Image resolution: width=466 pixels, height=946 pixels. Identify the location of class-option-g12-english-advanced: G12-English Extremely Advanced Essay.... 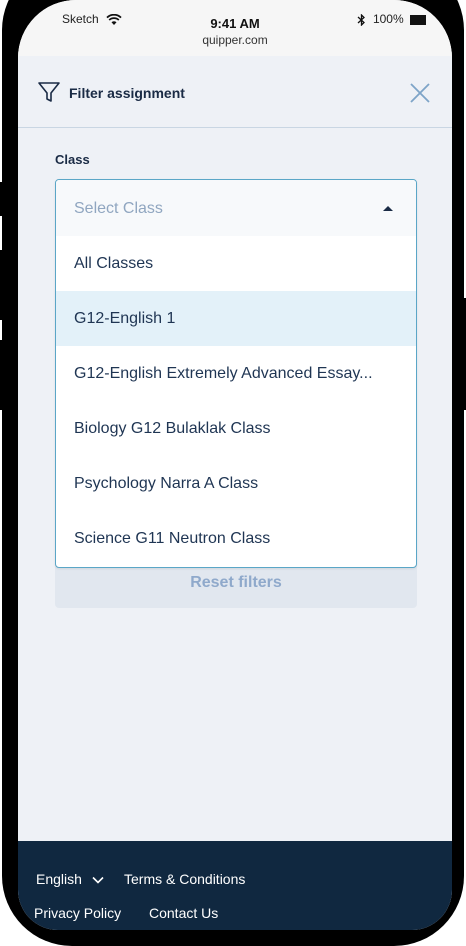
(236, 373).